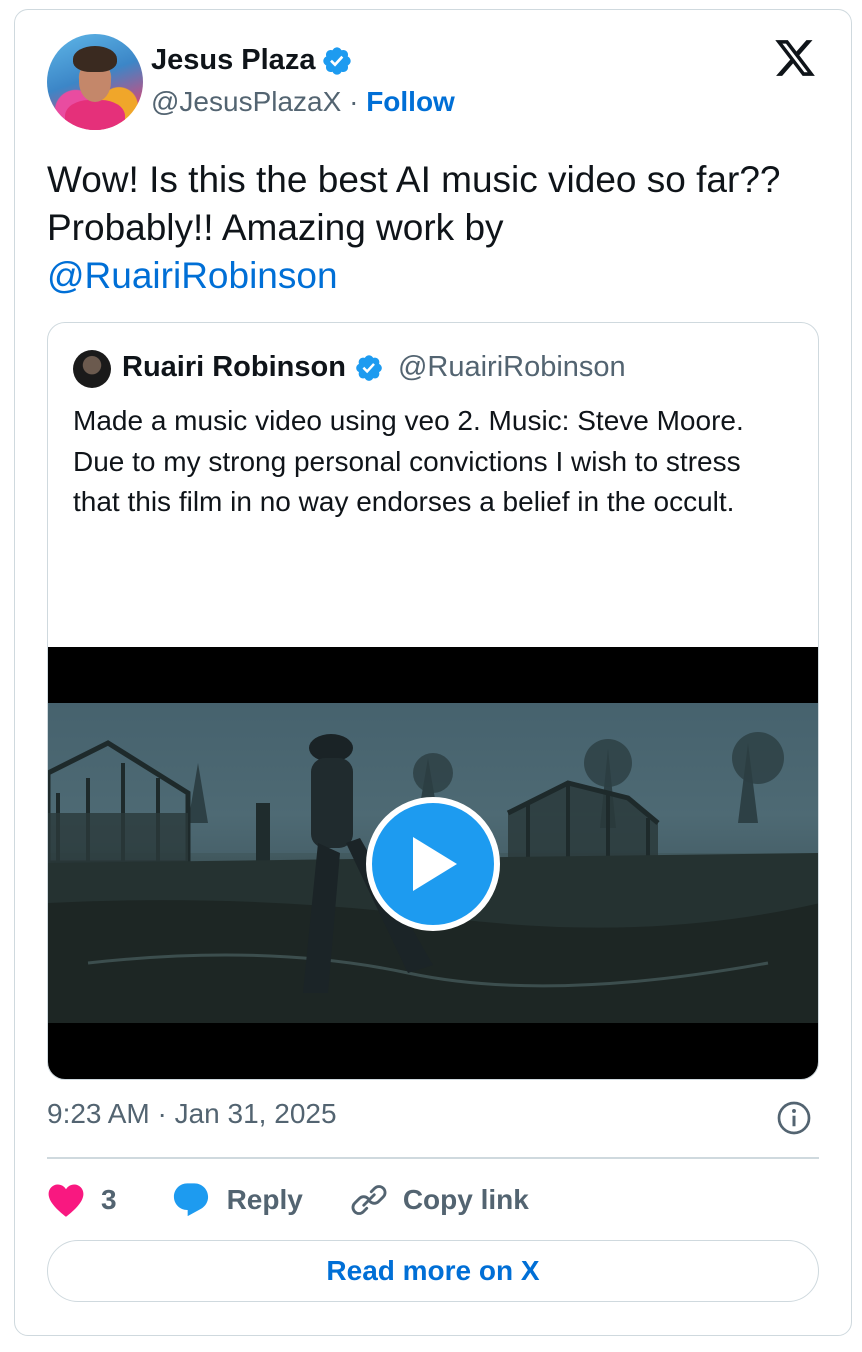 This screenshot has width=862, height=1352. What do you see at coordinates (192, 1114) in the screenshot?
I see `tweet-timestamp: 9:23 AM · Jan 31, 2025` at bounding box center [192, 1114].